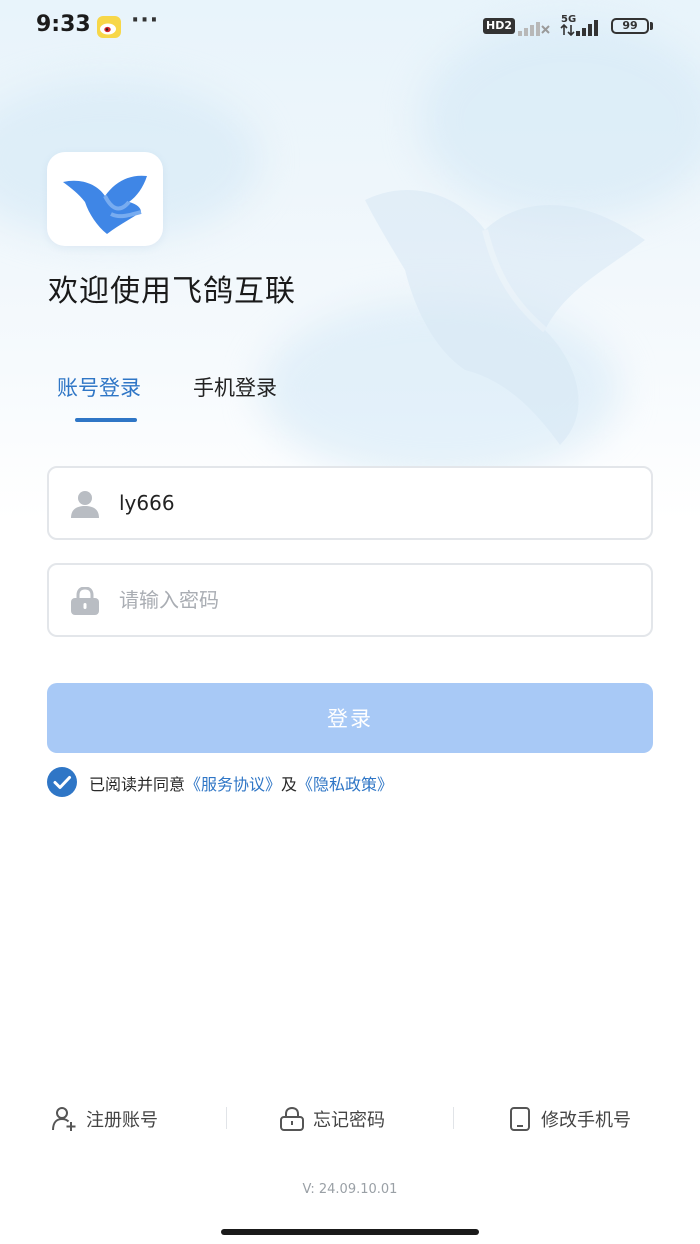 The image size is (700, 1244). Describe the element at coordinates (350, 27) in the screenshot. I see `status-bar: 9:33 ··· HD2 5G 99` at that location.